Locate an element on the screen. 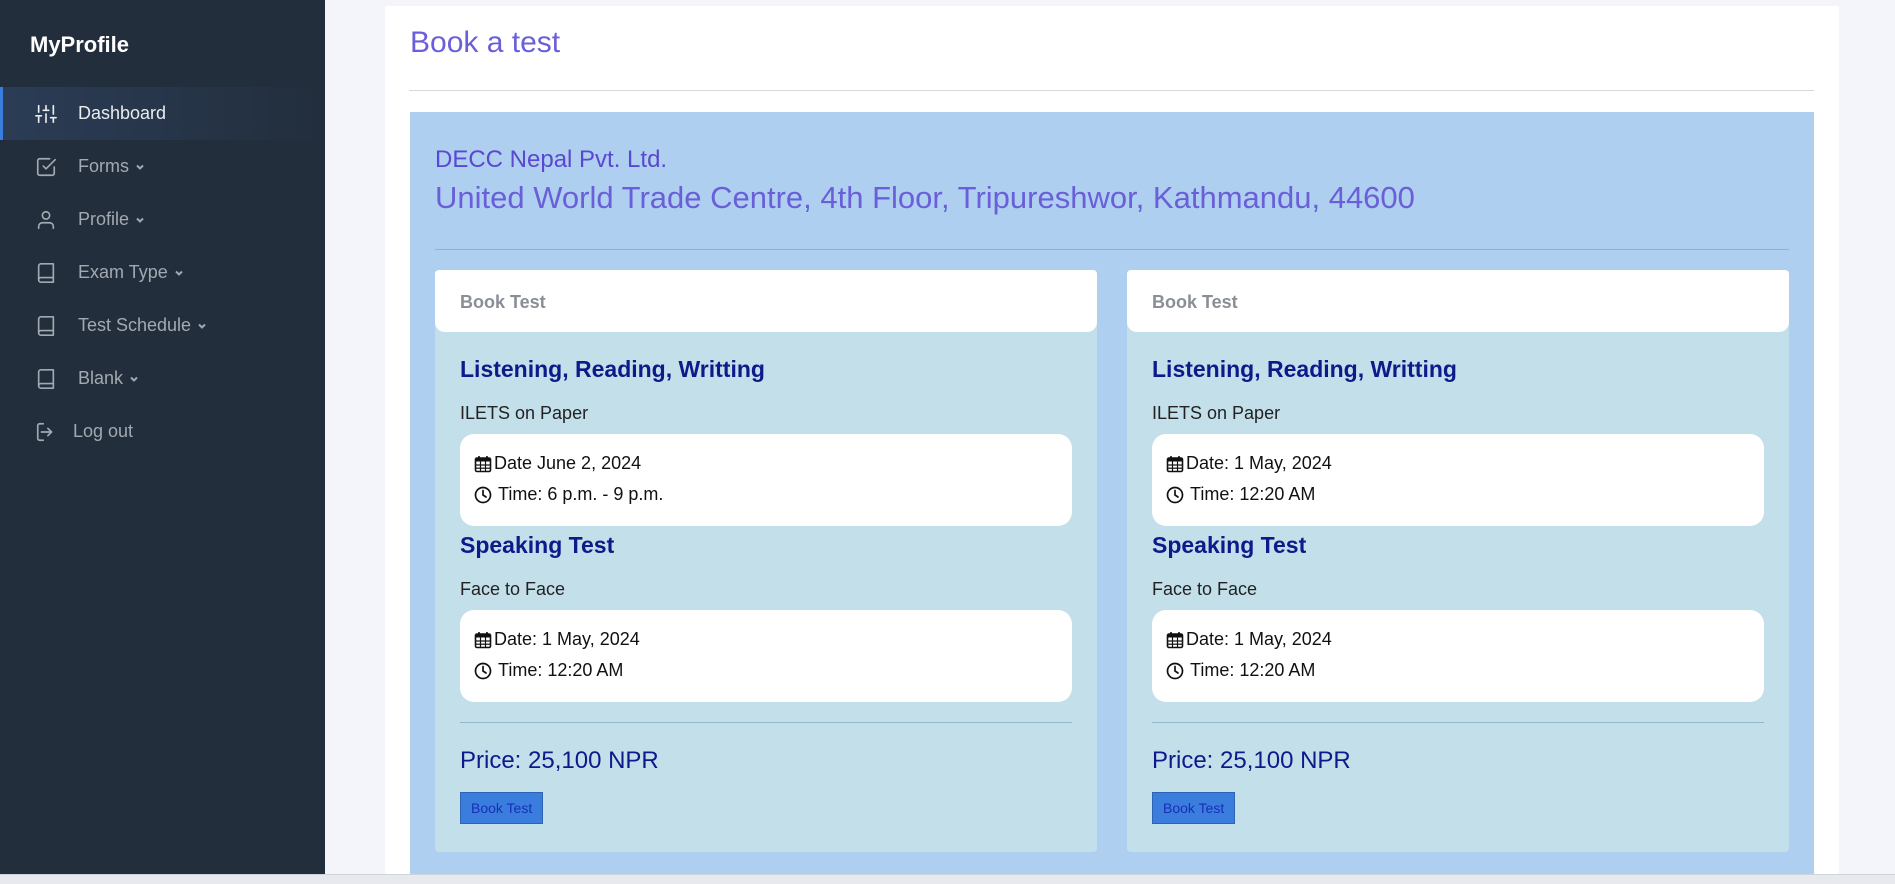 This screenshot has height=884, width=1895. sidebar-item-log-out: Log out is located at coordinates (162, 431).